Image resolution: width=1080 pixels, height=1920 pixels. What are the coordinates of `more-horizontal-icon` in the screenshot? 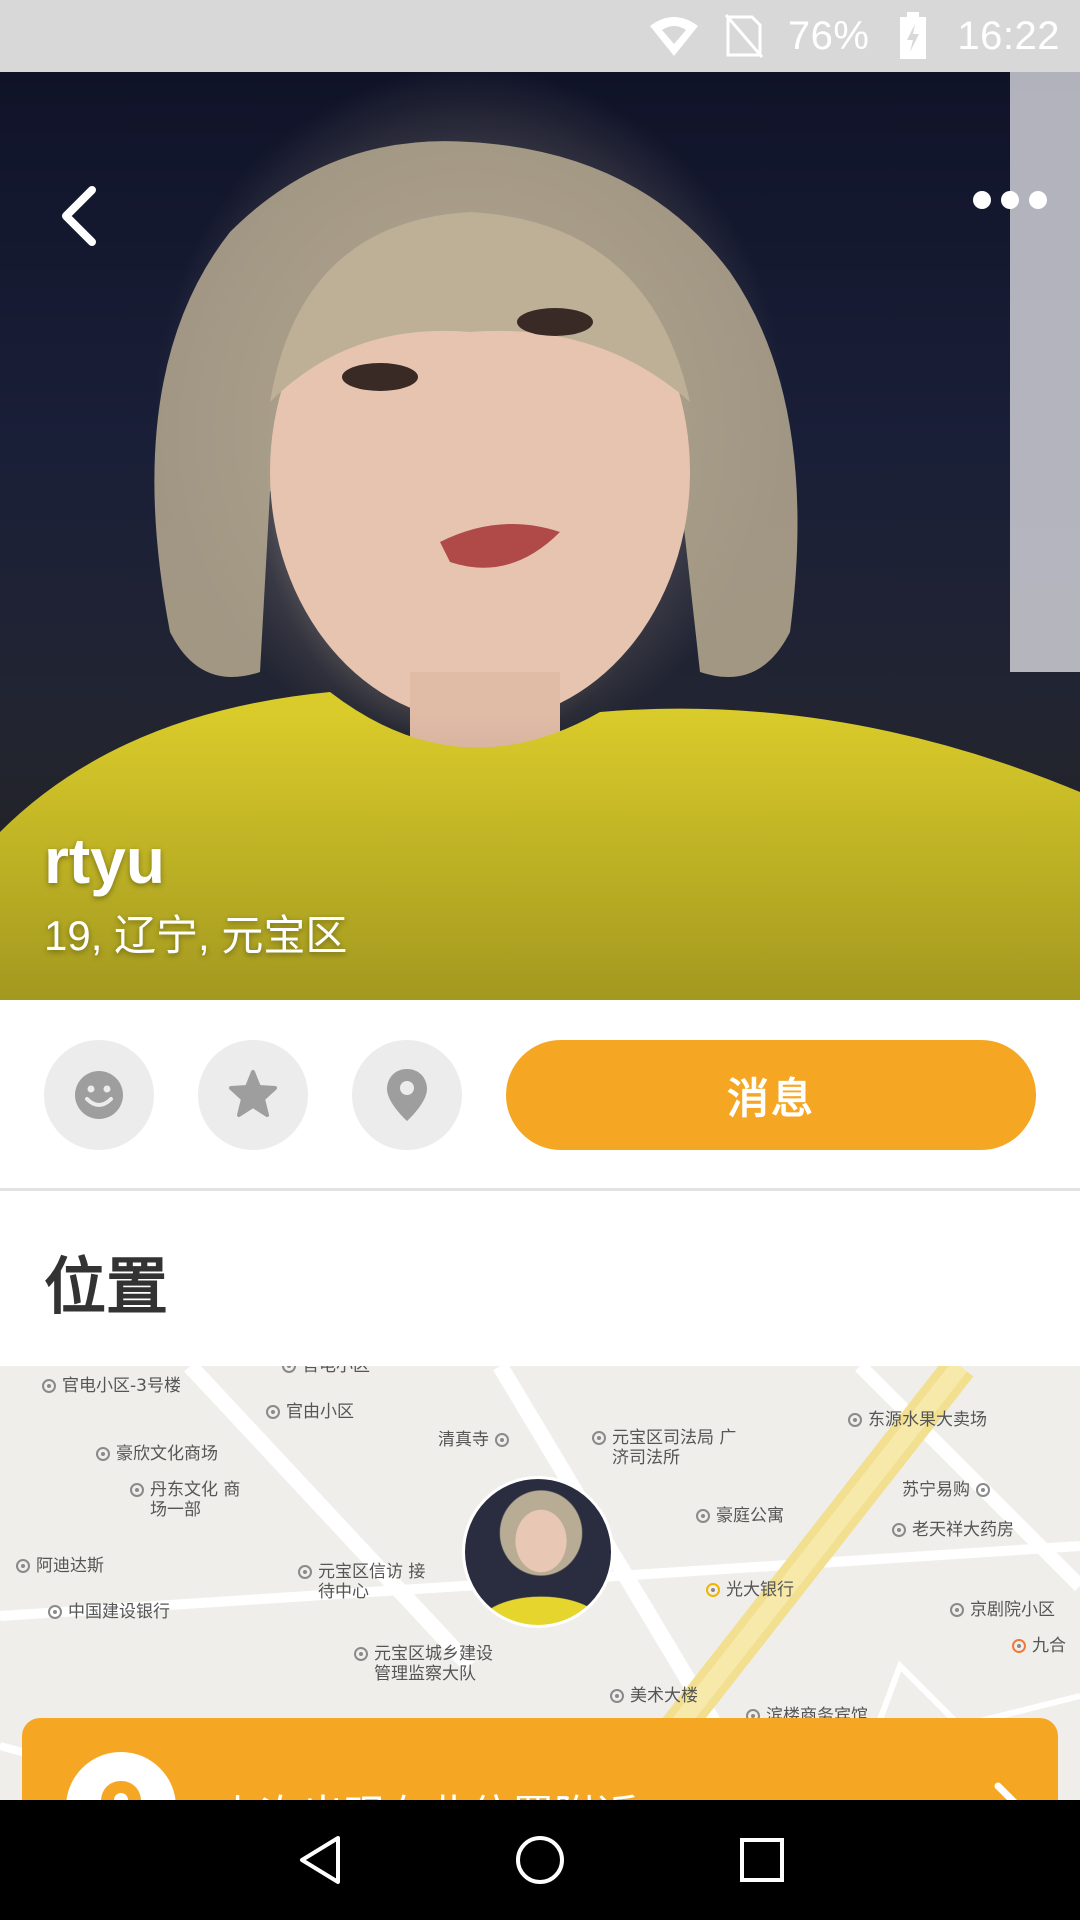 It's located at (1010, 200).